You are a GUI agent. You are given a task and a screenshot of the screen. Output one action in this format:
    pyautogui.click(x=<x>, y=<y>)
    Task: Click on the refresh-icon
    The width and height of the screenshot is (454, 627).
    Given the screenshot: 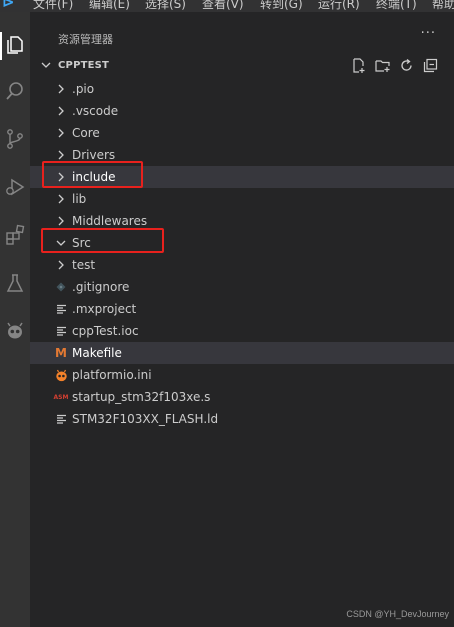 What is the action you would take?
    pyautogui.click(x=406, y=65)
    